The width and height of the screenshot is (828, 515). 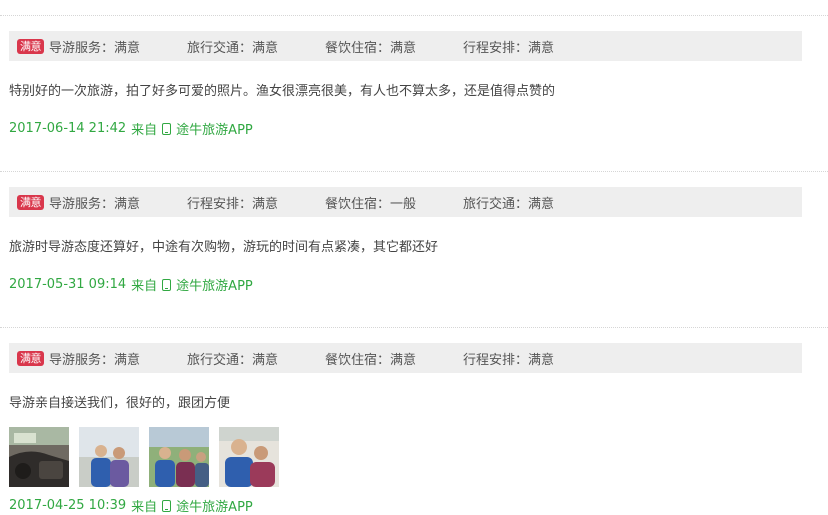 I want to click on review-comment: 导游亲自接送我们，很好的，跟团方便, so click(x=120, y=403).